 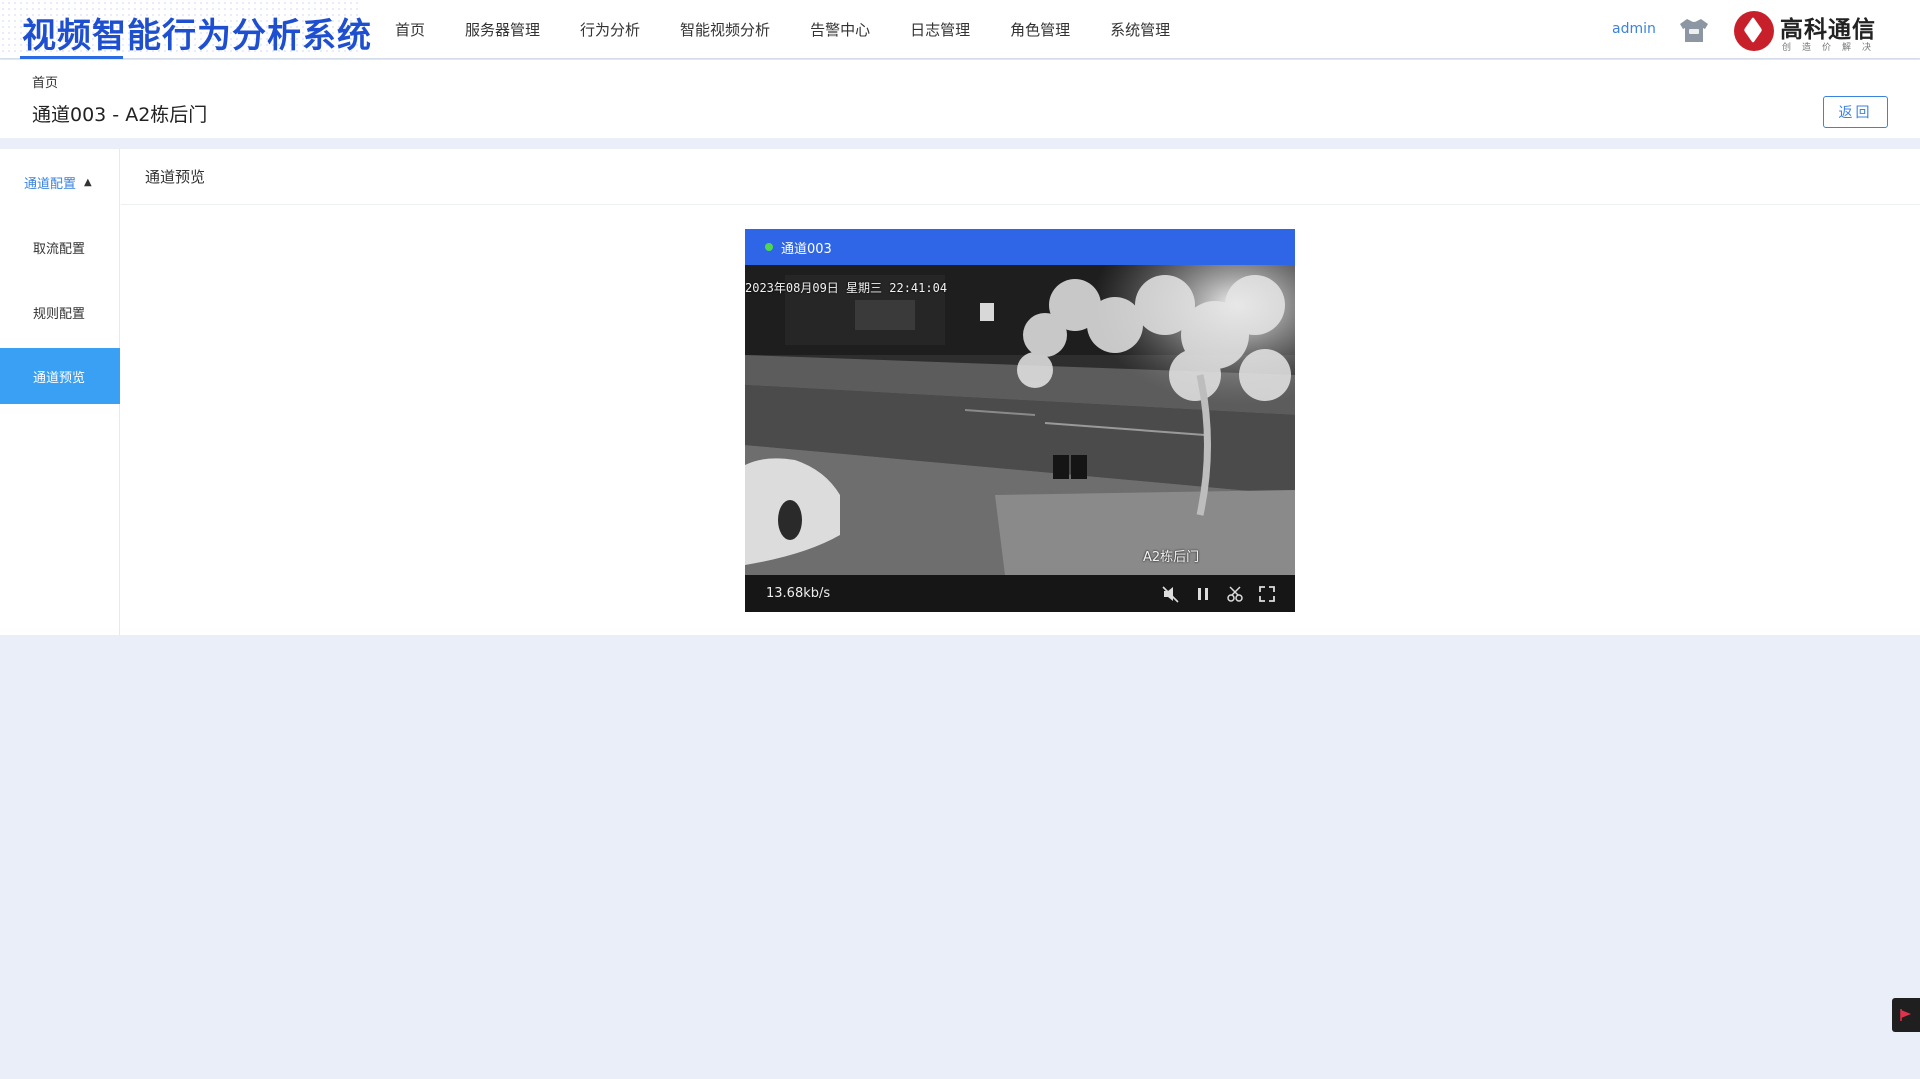 I want to click on page-title: 通道003 - A2栋后门, so click(x=120, y=115).